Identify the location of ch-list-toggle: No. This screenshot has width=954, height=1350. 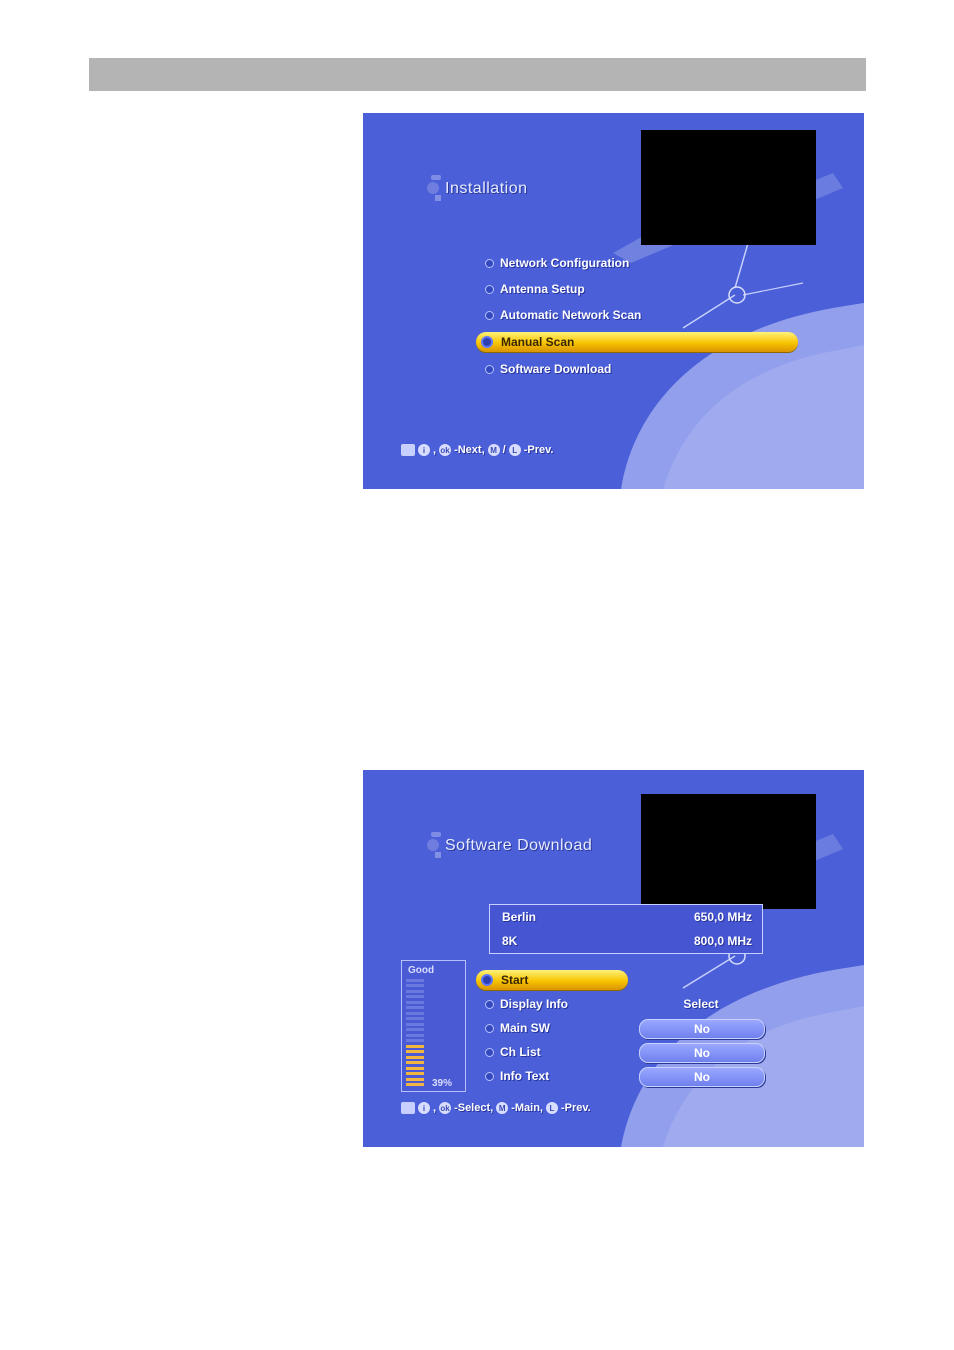
(702, 1053).